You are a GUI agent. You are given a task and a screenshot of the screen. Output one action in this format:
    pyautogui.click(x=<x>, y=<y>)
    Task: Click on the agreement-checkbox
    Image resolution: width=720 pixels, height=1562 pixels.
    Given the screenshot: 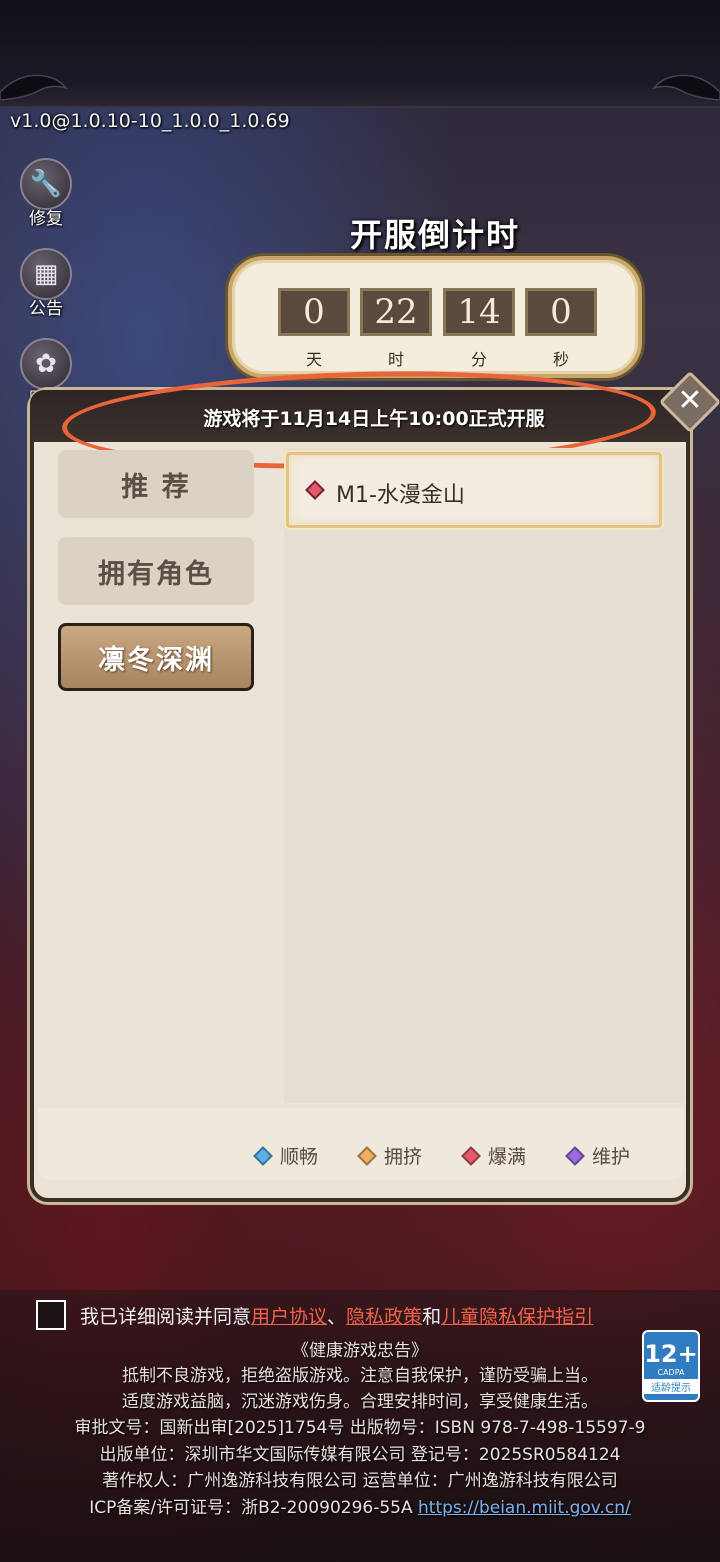 What is the action you would take?
    pyautogui.click(x=51, y=1315)
    